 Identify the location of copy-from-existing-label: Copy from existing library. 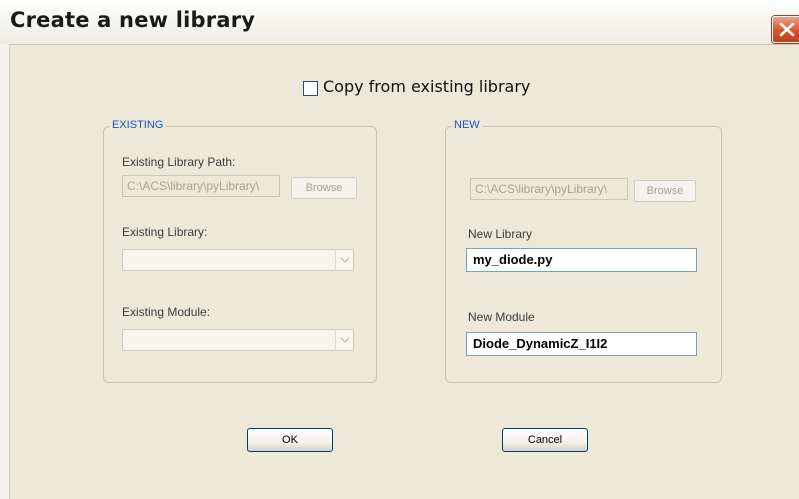
(427, 86).